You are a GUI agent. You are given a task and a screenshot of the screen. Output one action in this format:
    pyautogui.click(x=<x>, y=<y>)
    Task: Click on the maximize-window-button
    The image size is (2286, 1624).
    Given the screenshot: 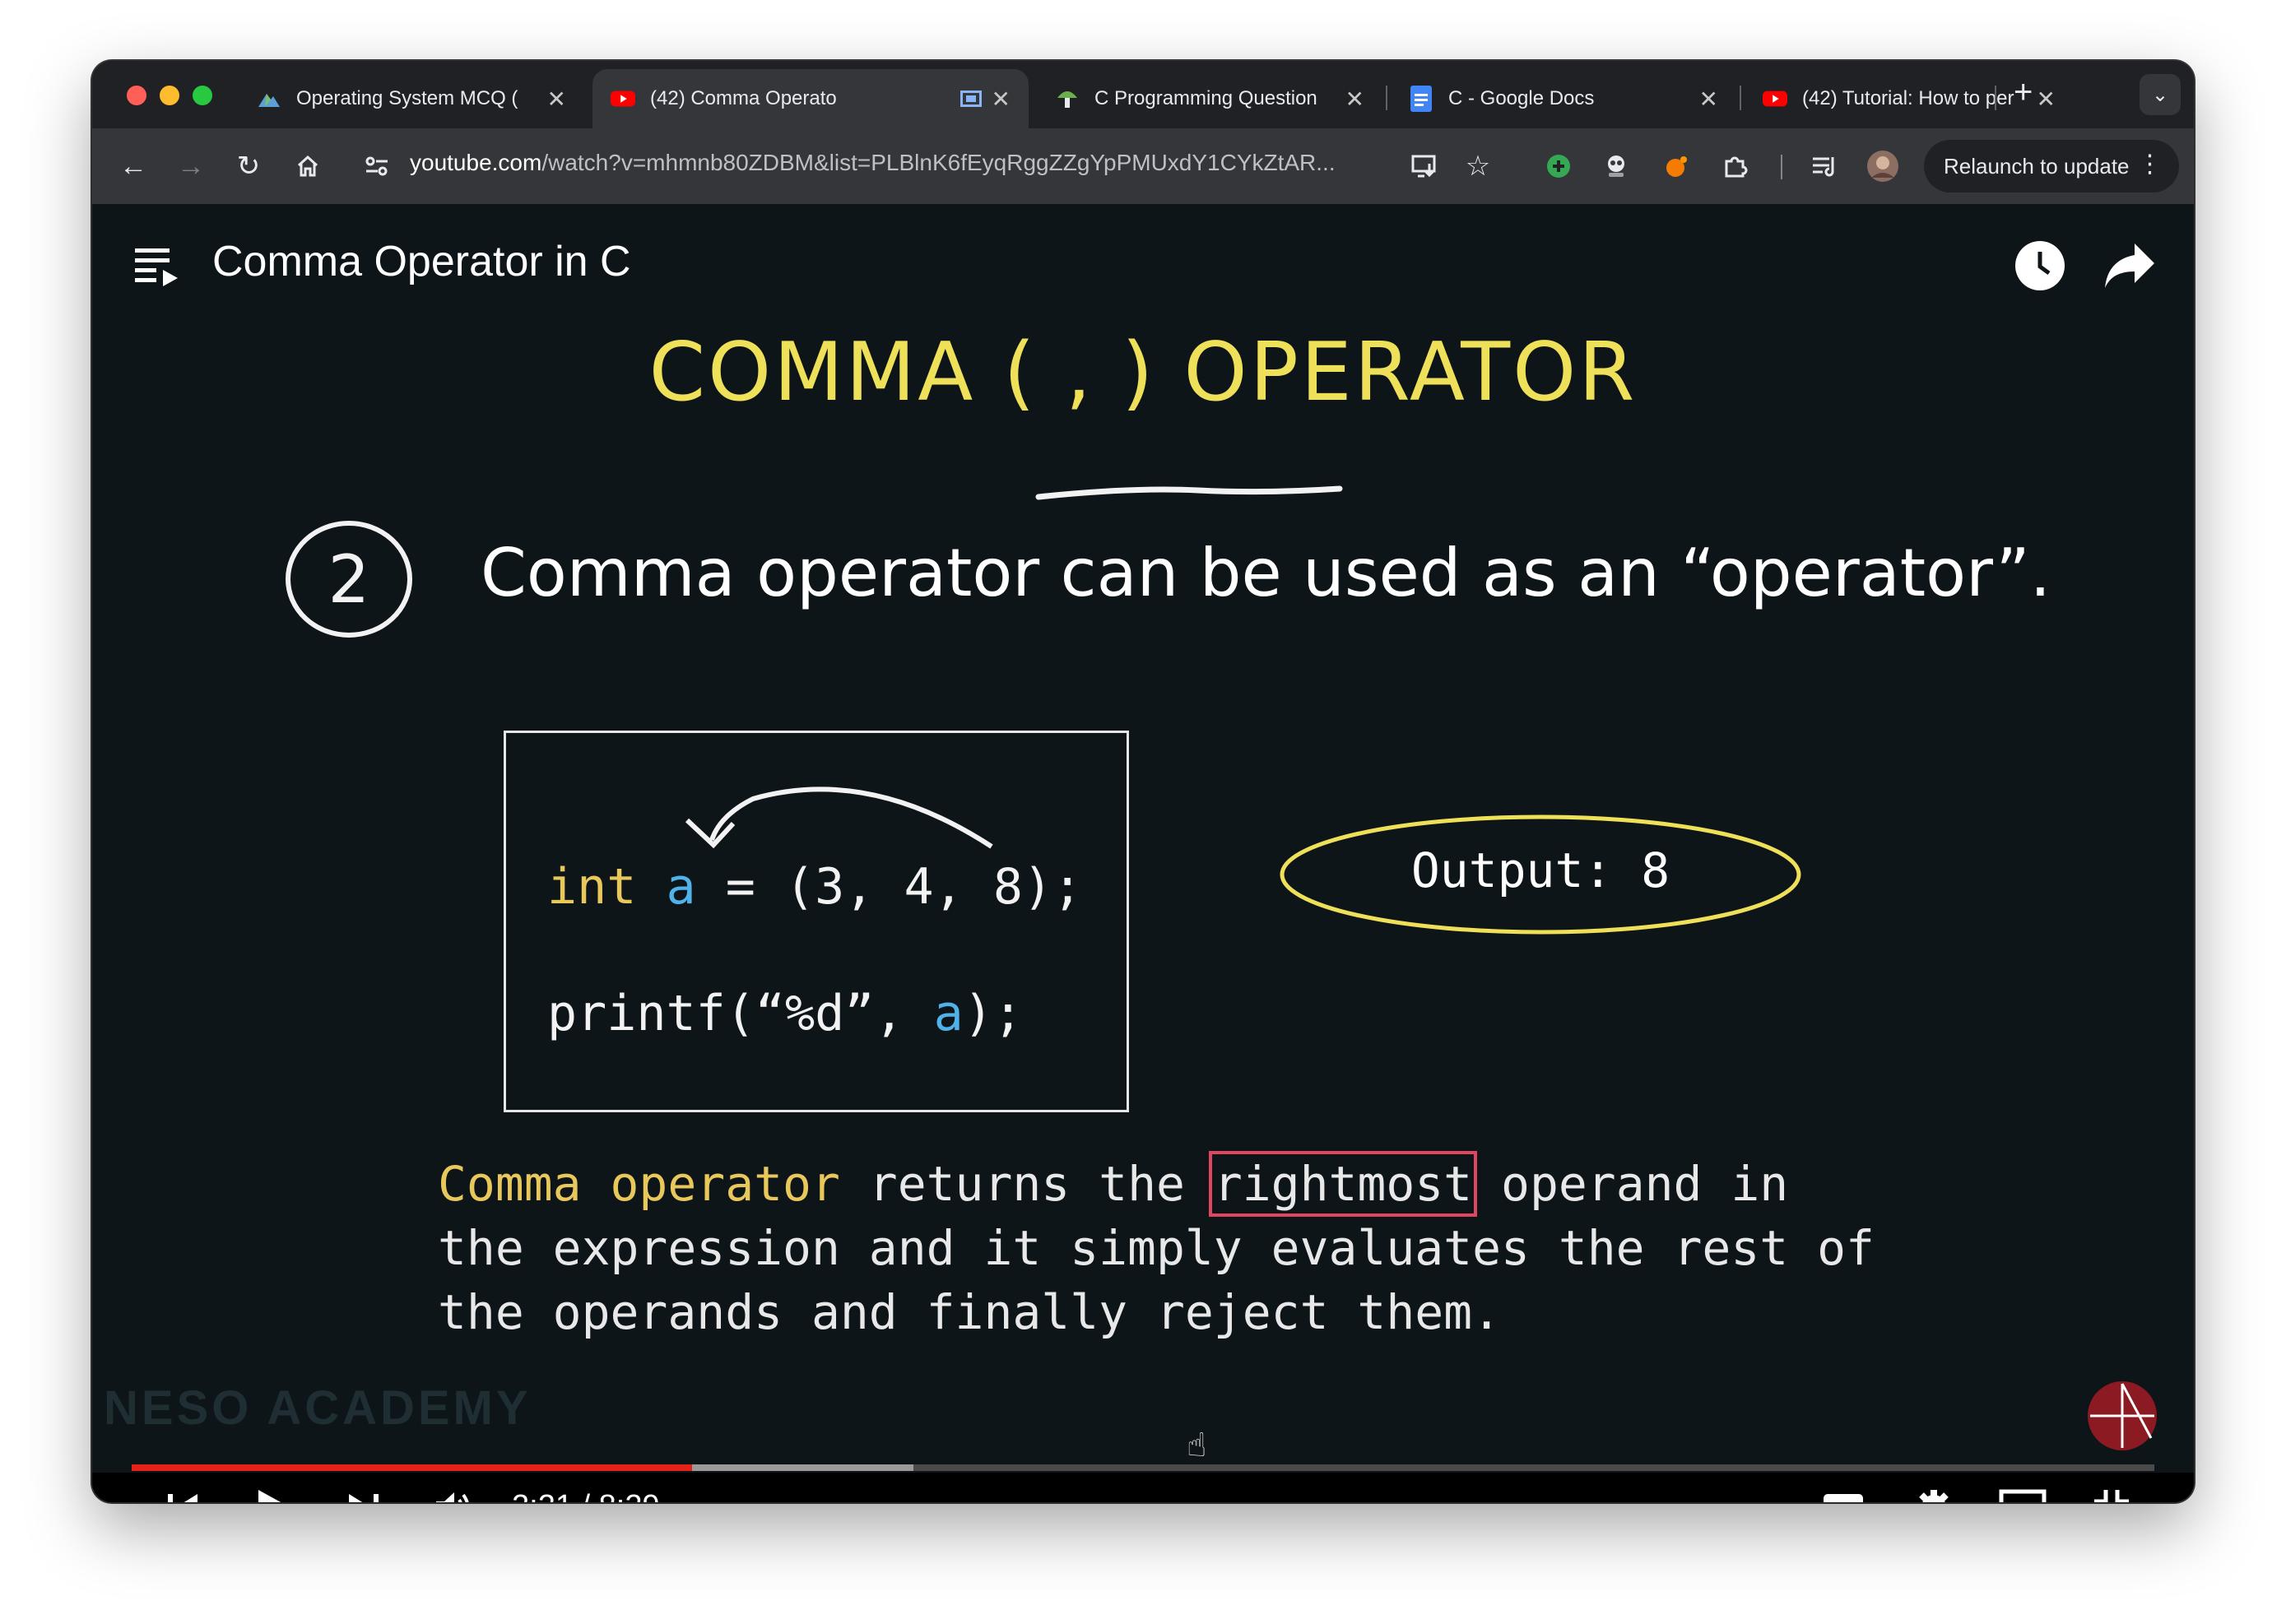 What is the action you would take?
    pyautogui.click(x=202, y=95)
    